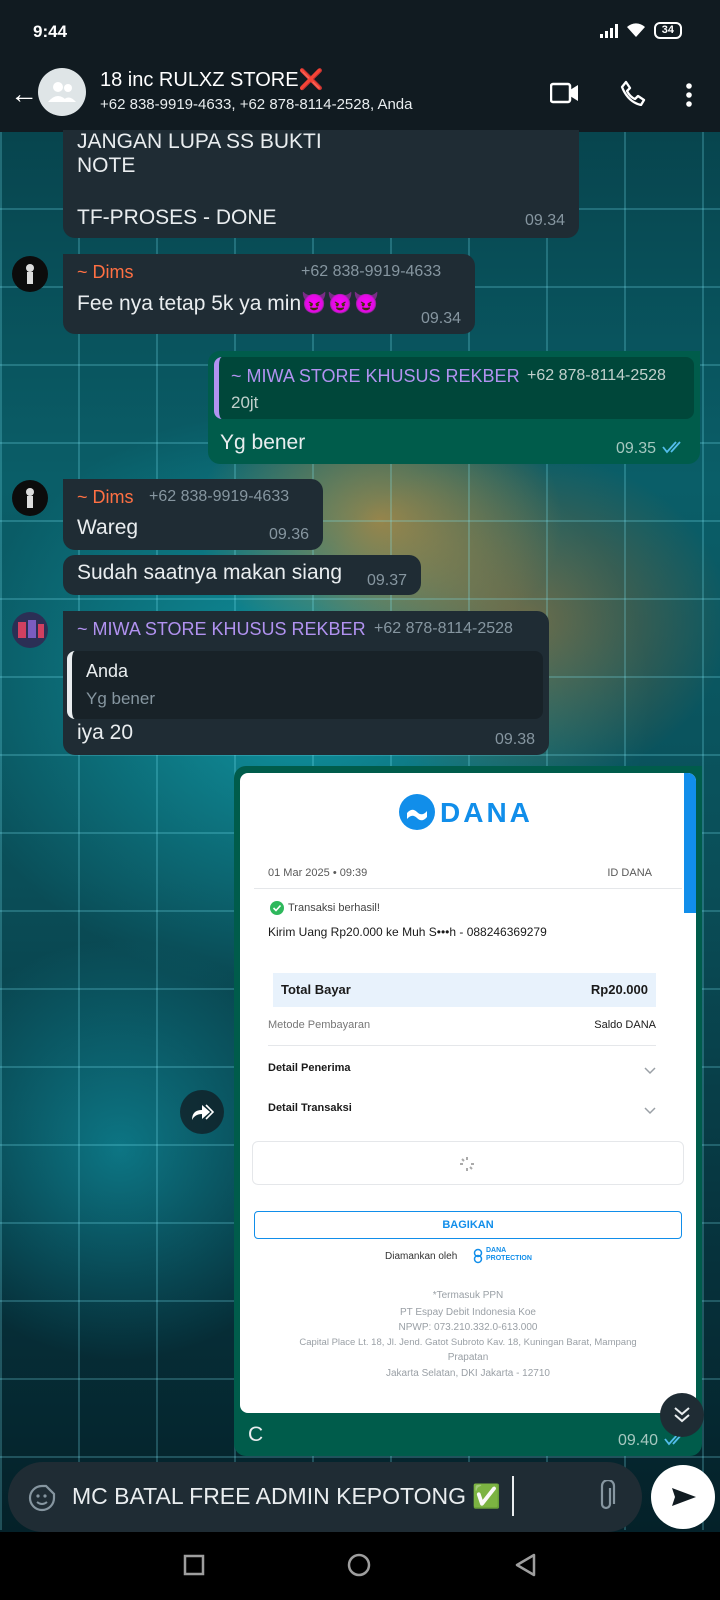  What do you see at coordinates (24, 94) in the screenshot?
I see `back-arrow-icon: ←` at bounding box center [24, 94].